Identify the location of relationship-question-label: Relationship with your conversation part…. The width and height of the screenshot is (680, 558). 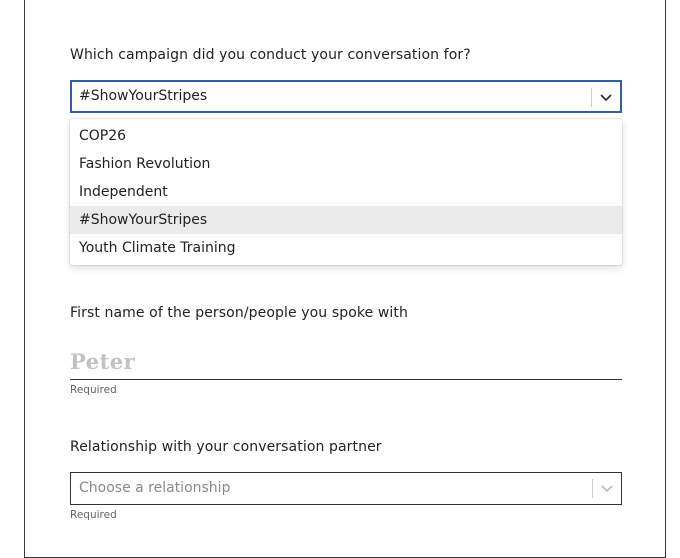
(226, 447).